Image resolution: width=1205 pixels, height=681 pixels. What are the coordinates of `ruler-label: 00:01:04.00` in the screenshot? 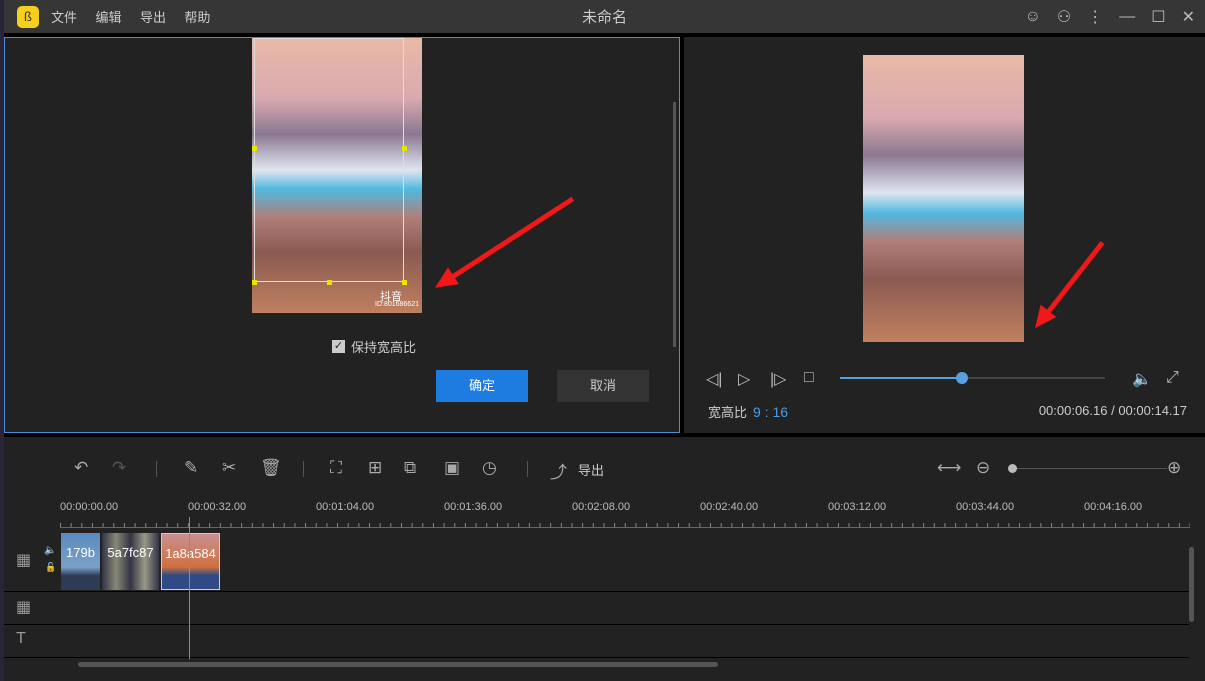 It's located at (345, 507).